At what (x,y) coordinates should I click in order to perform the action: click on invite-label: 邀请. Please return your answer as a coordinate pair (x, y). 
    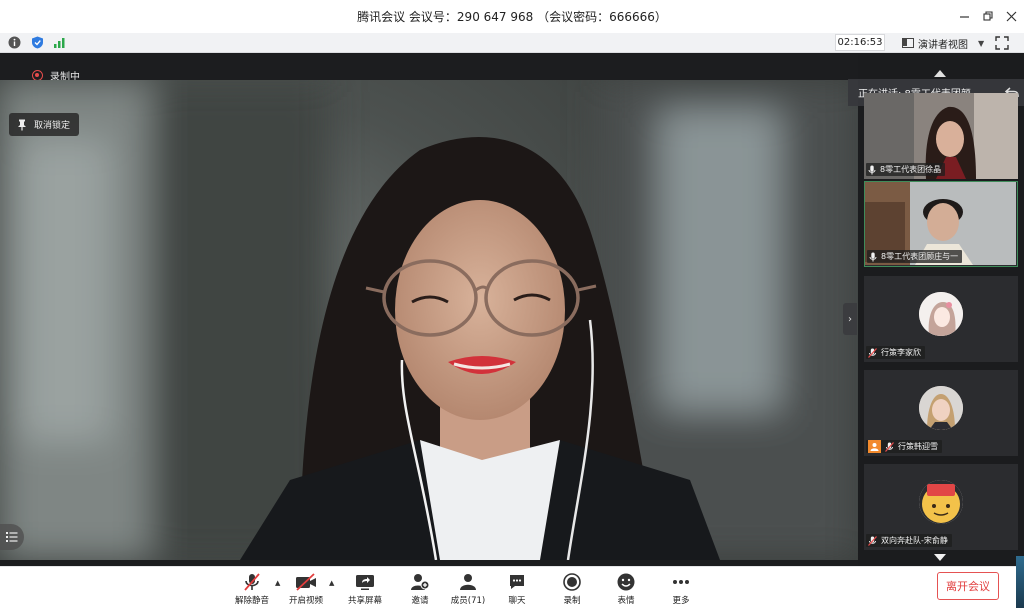
    Looking at the image, I should click on (420, 601).